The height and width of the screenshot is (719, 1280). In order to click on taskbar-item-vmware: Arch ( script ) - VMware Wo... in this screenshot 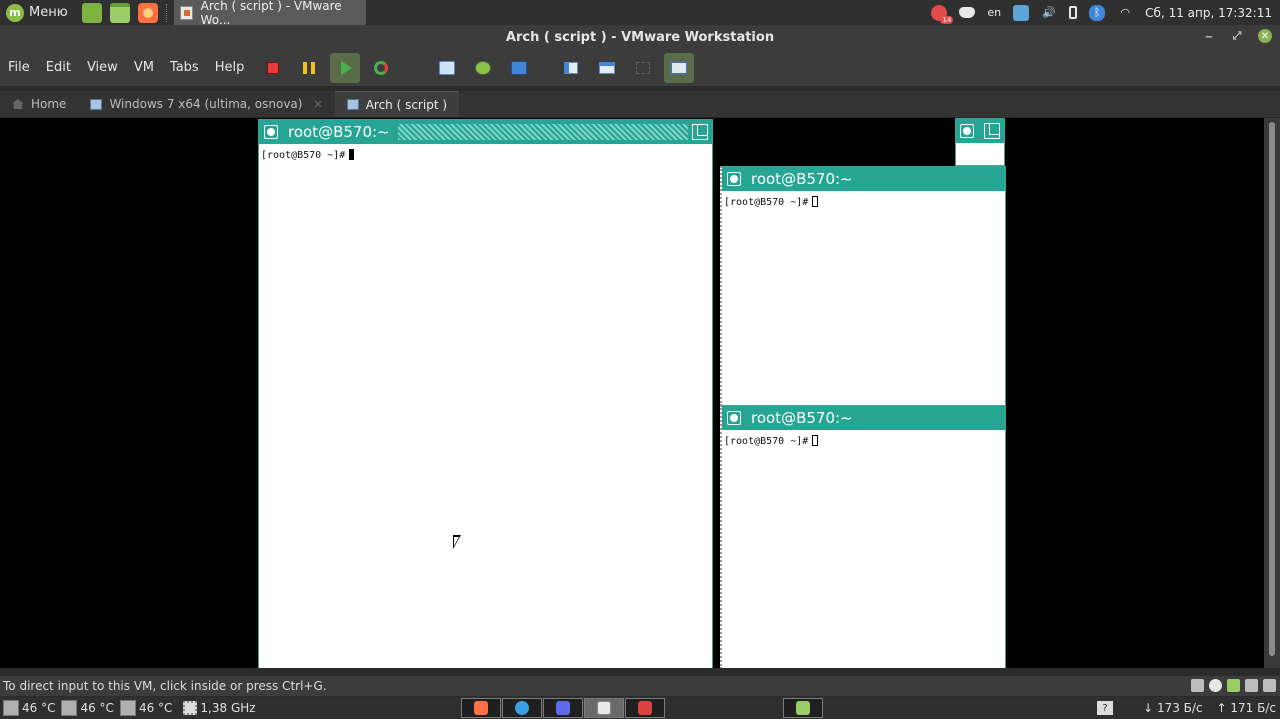, I will do `click(269, 13)`.